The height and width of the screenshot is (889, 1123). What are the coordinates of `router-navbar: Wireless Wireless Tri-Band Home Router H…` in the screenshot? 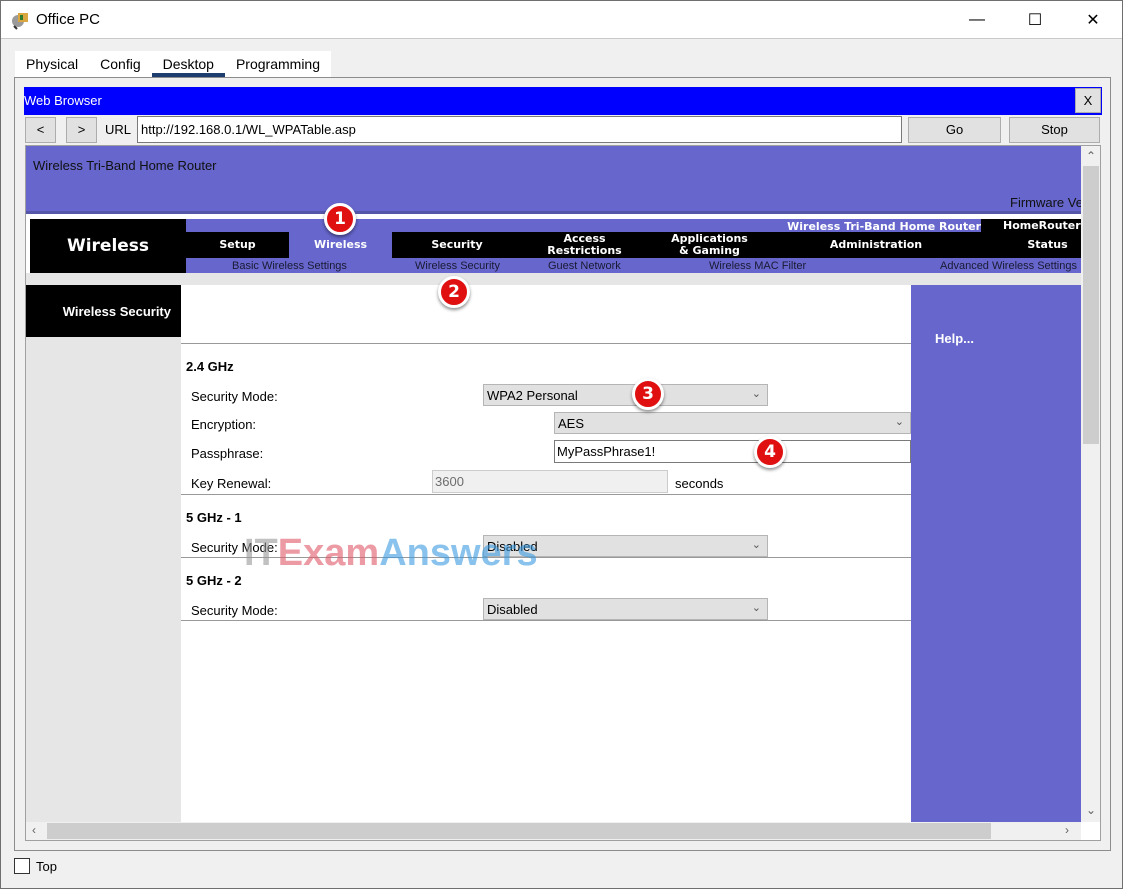 It's located at (555, 246).